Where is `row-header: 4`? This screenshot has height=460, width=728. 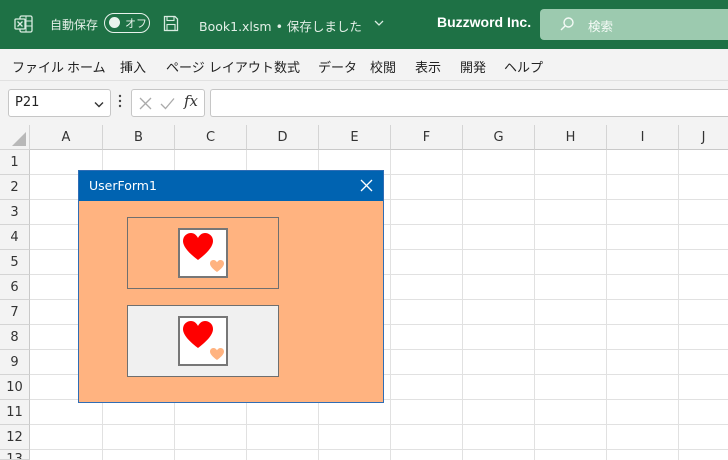
row-header: 4 is located at coordinates (15, 237).